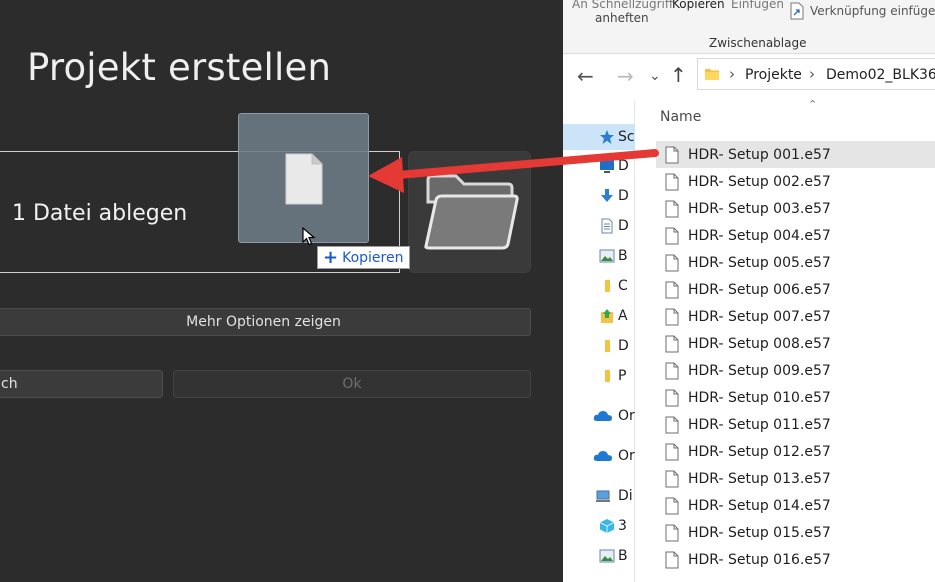 This screenshot has height=582, width=935. Describe the element at coordinates (599, 496) in the screenshot. I see `nav-item-this-pc: Di` at that location.